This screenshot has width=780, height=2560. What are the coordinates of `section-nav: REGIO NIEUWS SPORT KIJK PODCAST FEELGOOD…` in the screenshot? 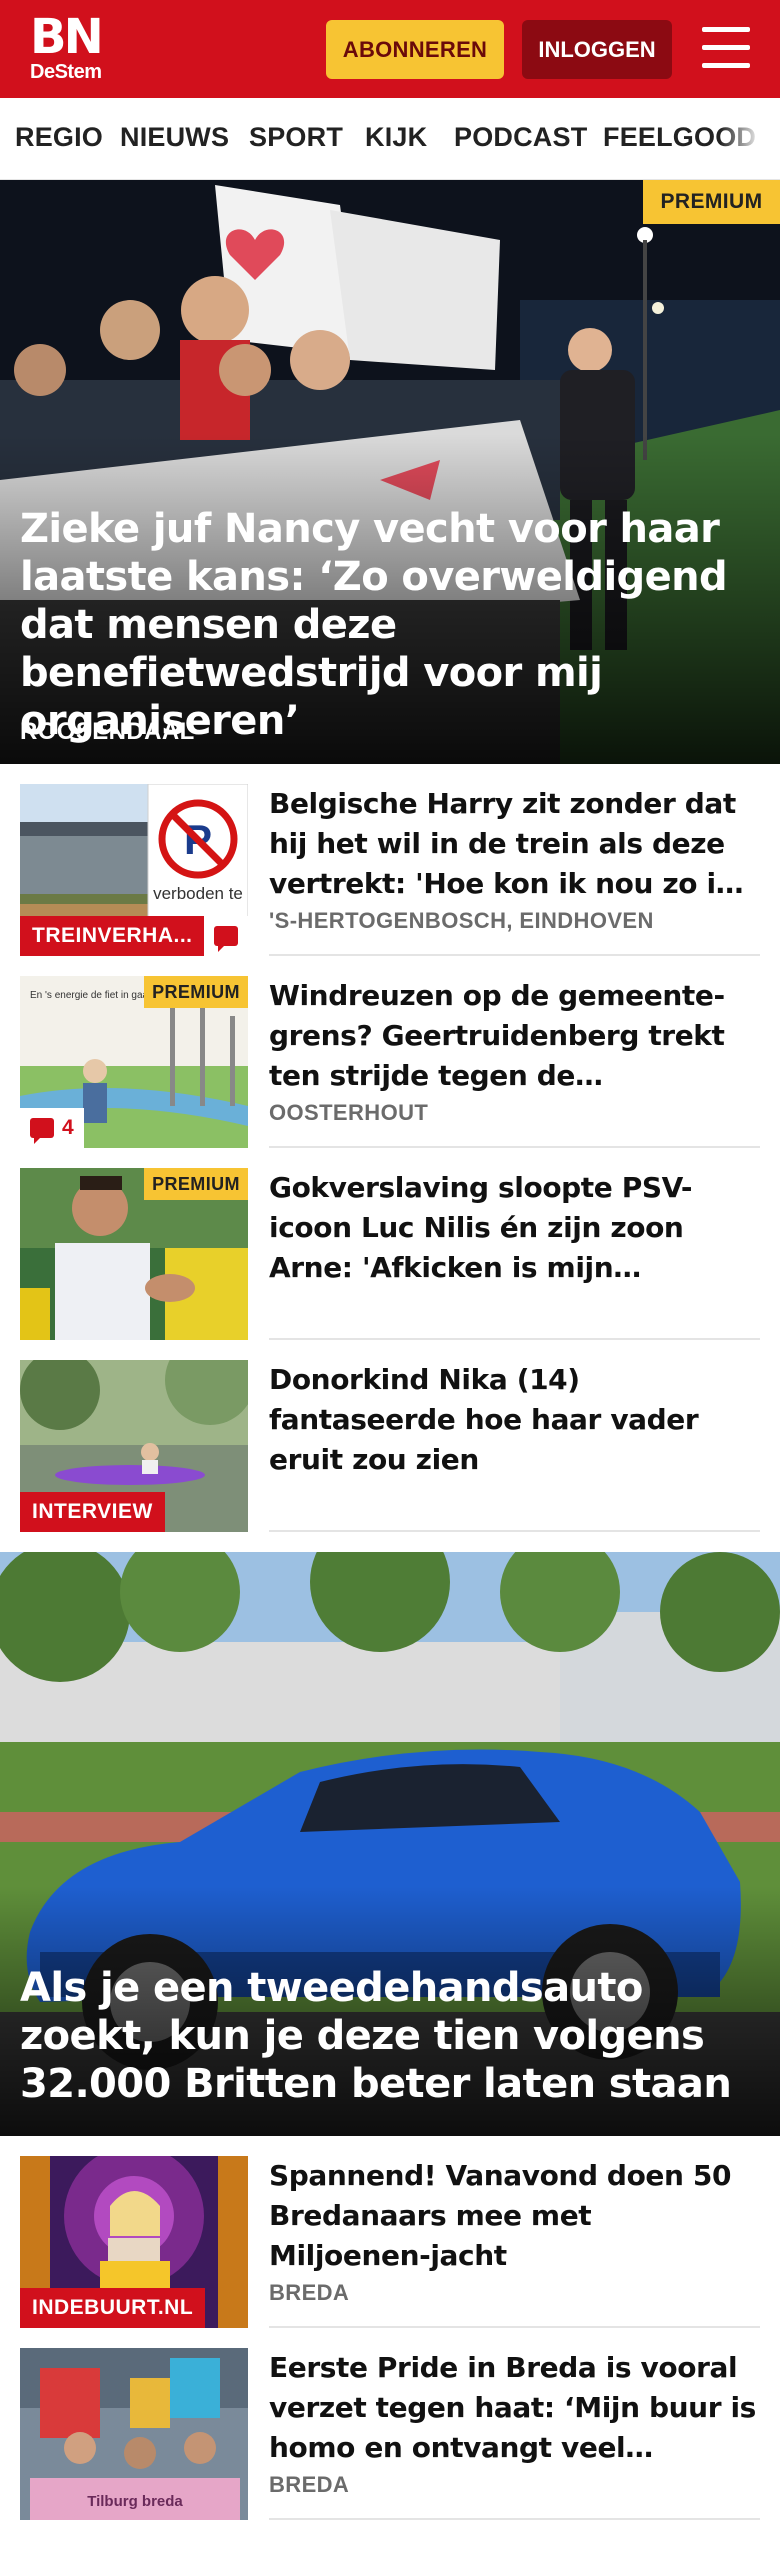 It's located at (390, 139).